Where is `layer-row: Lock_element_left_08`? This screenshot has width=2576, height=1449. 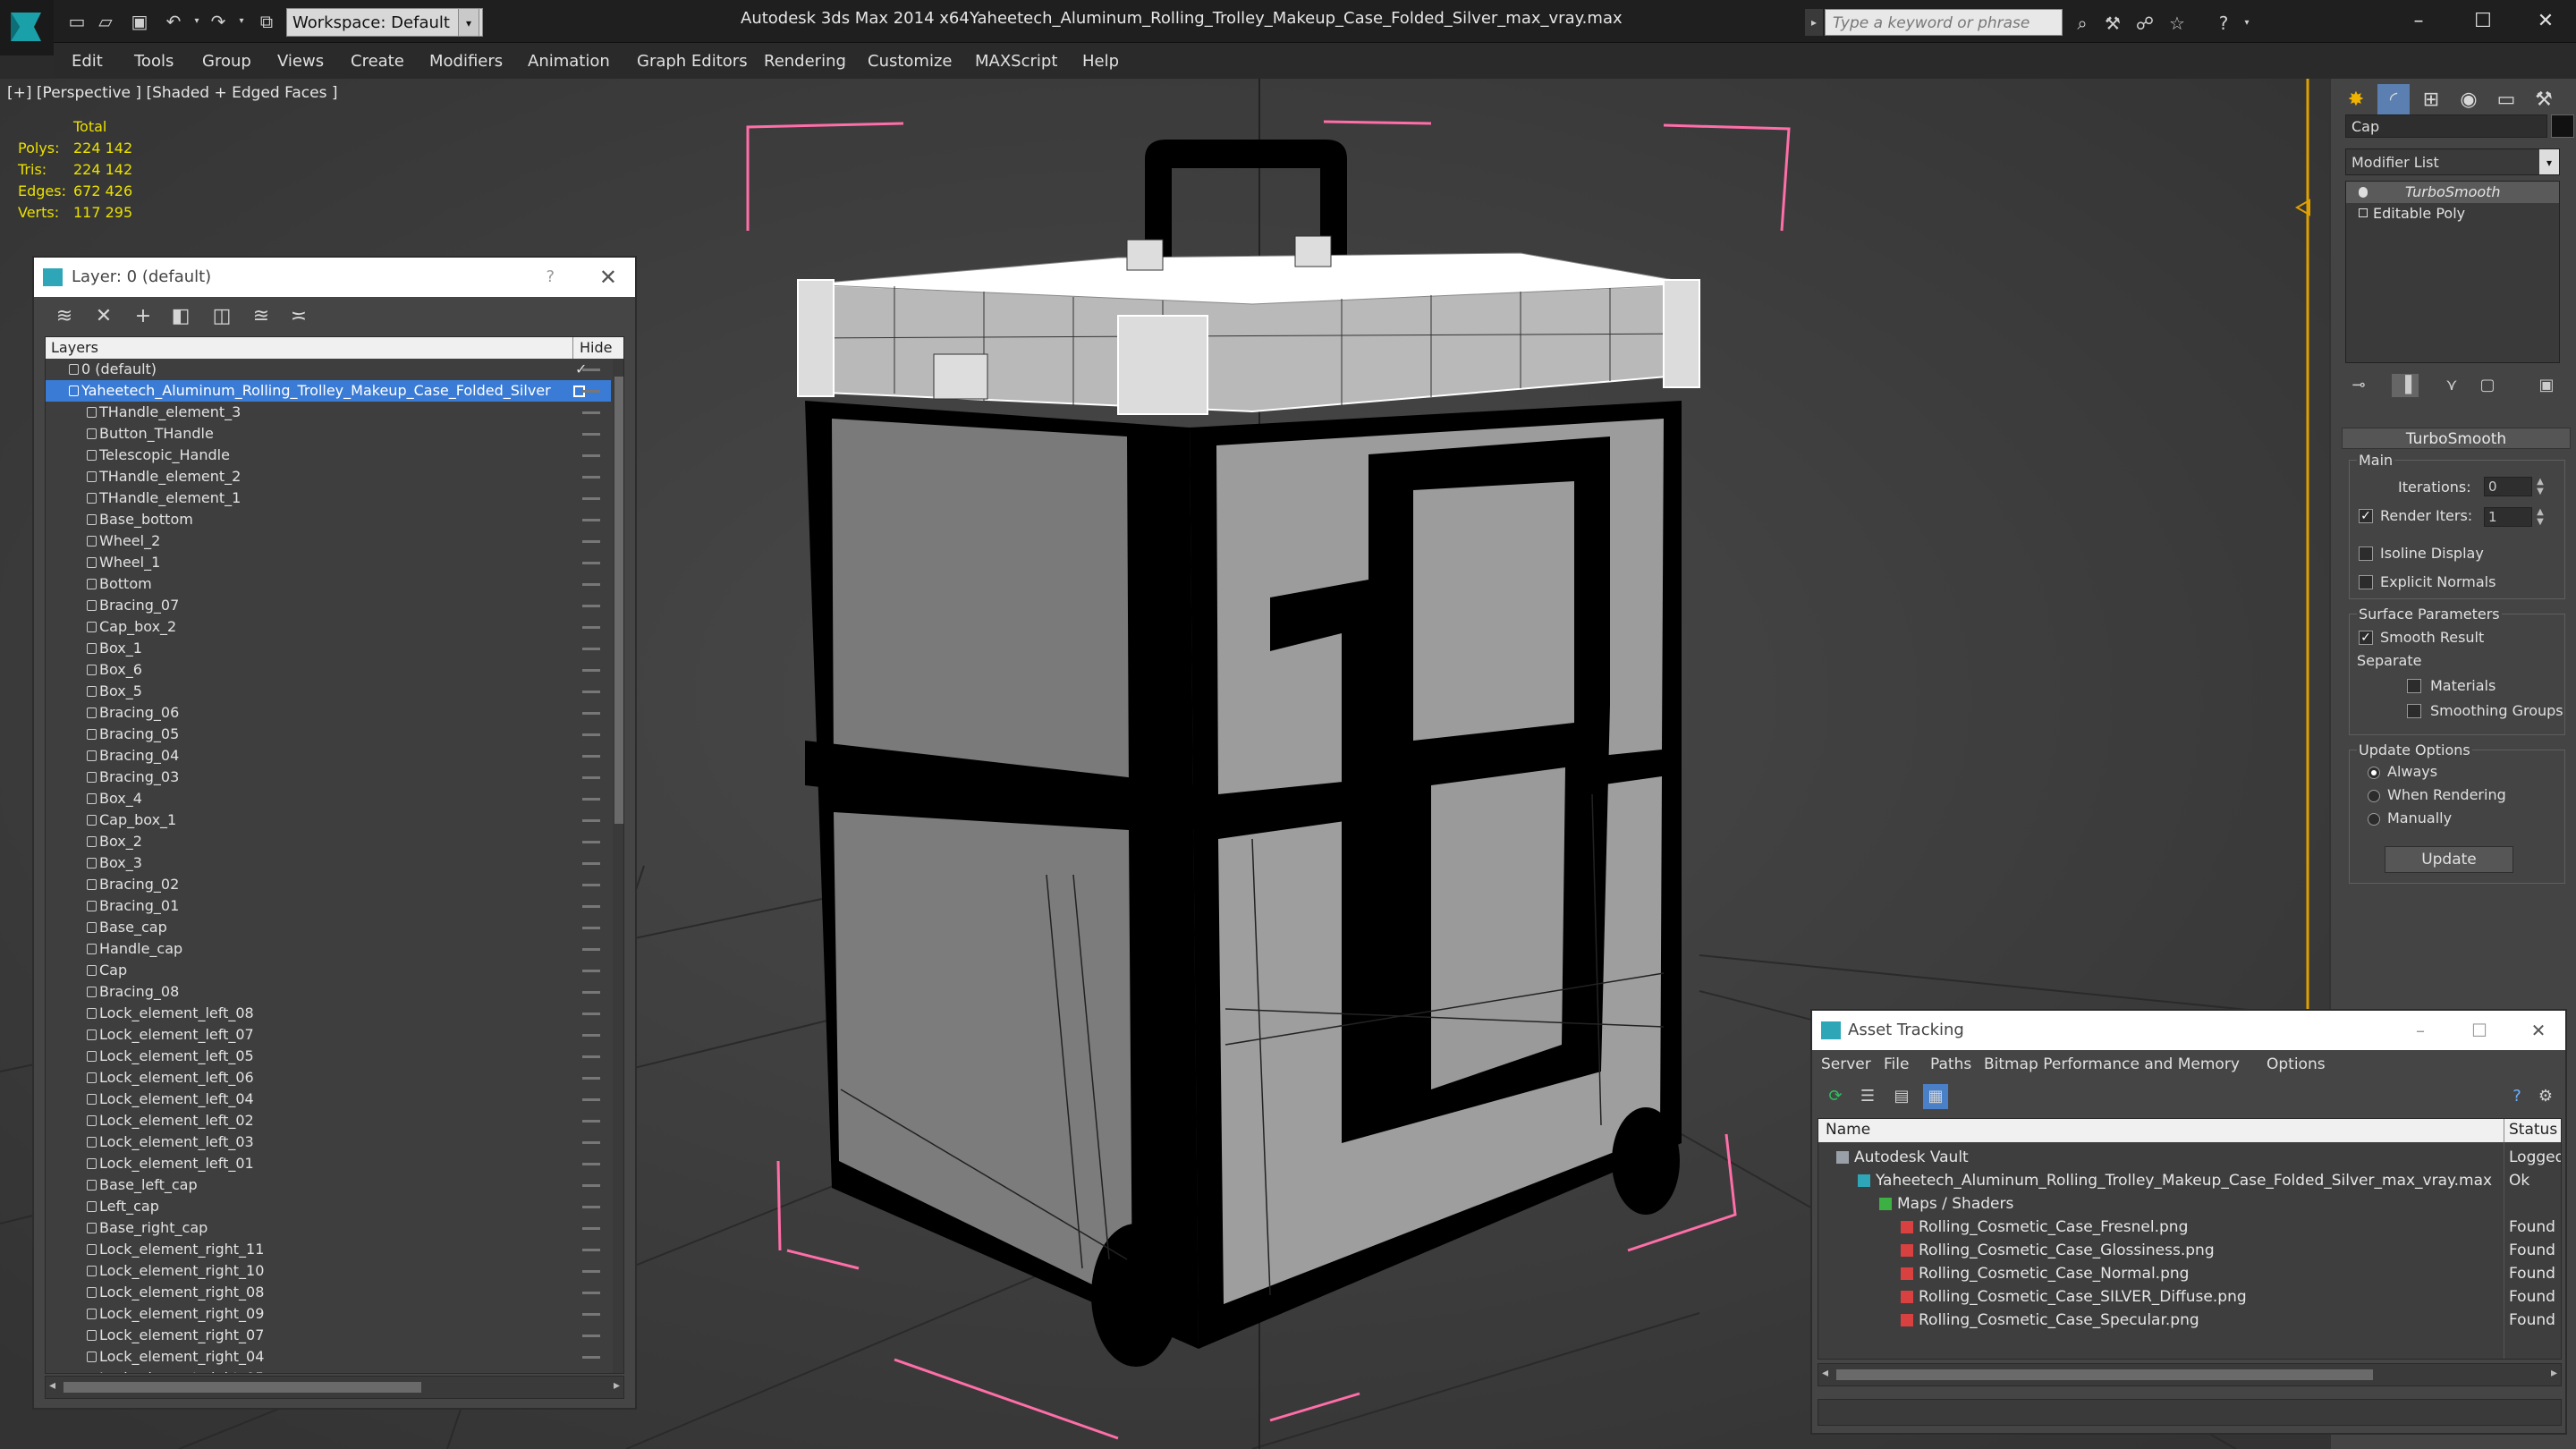
layer-row: Lock_element_left_08 is located at coordinates (328, 1013).